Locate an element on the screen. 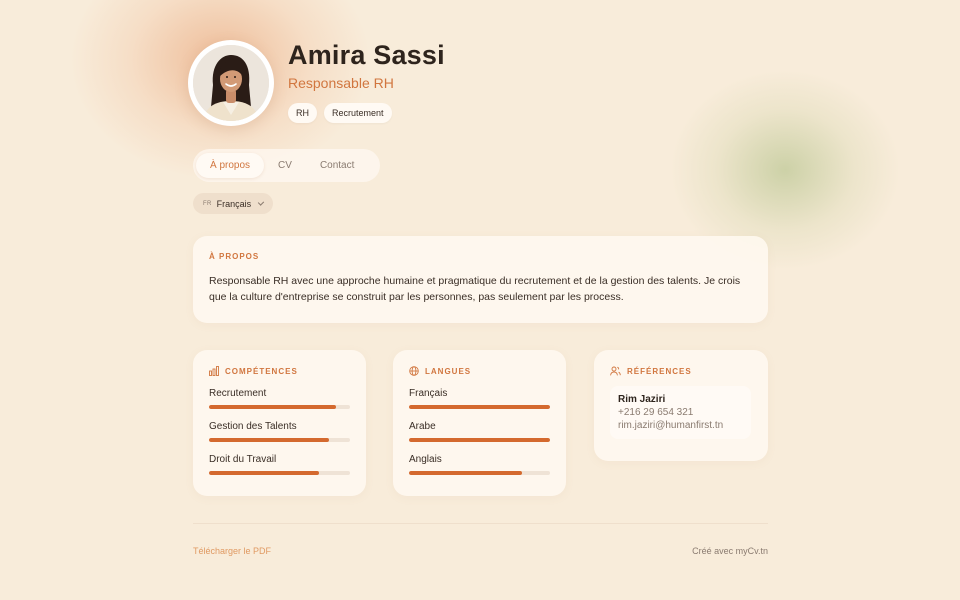 The width and height of the screenshot is (960, 600). footer-credit: Créé avec myCv.tn is located at coordinates (730, 551).